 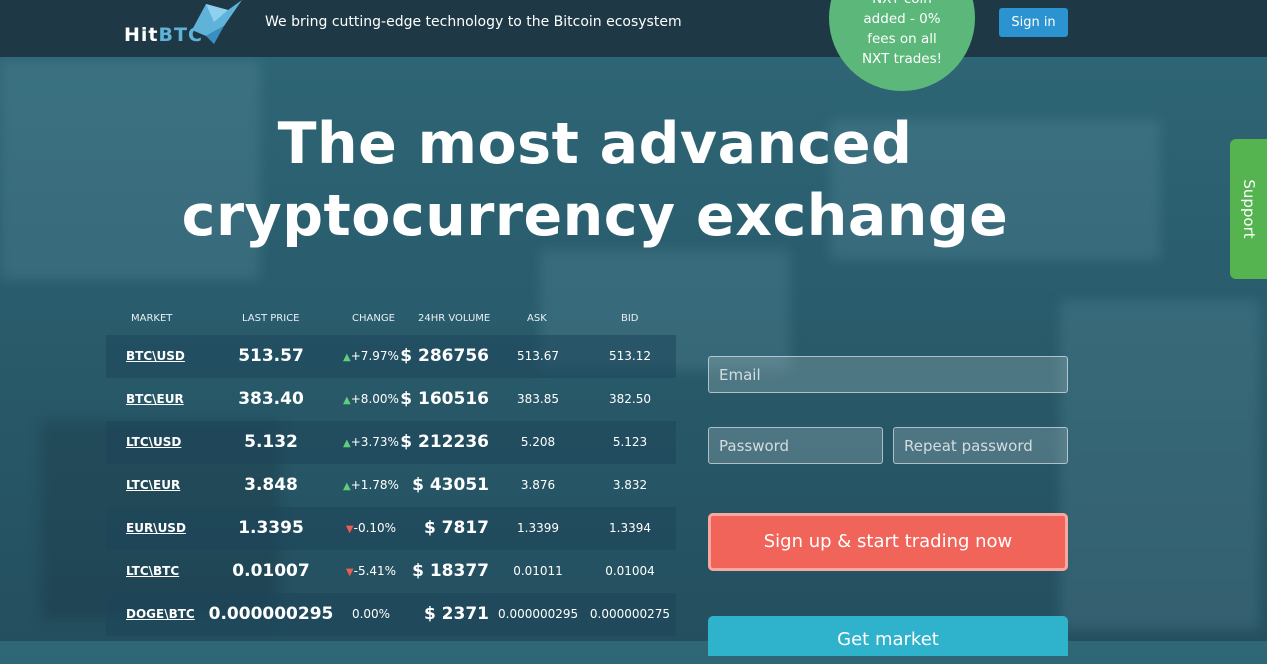 I want to click on volume: $ 7817, so click(x=456, y=528).